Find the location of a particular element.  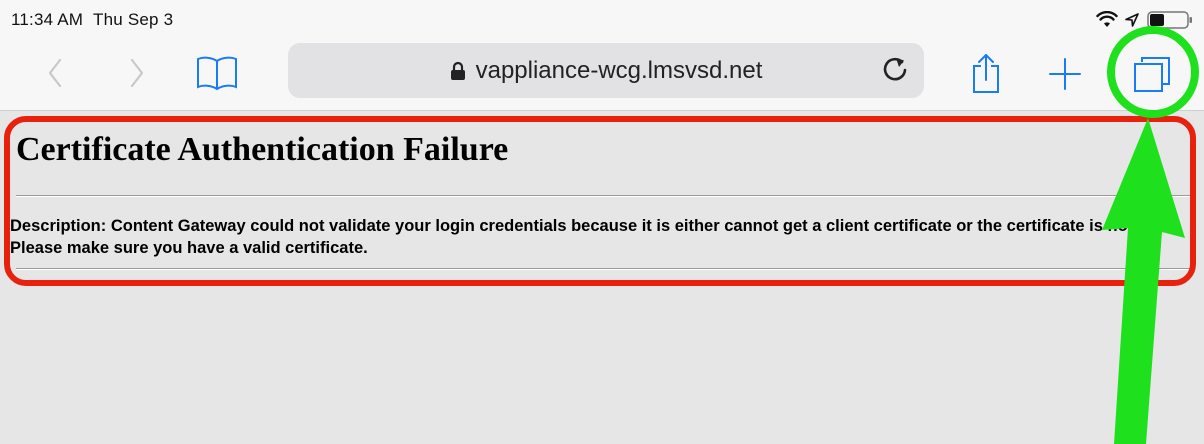

tabs-overview-icon is located at coordinates (1152, 74).